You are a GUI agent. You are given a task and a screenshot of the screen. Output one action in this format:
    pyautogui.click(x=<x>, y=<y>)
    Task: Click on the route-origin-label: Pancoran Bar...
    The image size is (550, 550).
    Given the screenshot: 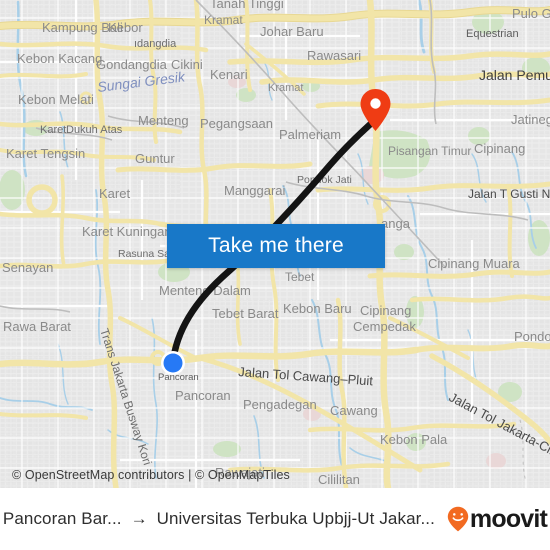 What is the action you would take?
    pyautogui.click(x=62, y=518)
    